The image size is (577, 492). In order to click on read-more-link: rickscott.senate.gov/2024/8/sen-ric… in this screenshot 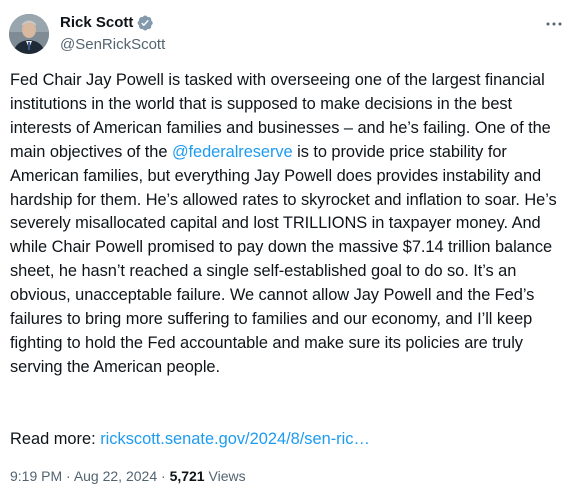, I will do `click(235, 439)`.